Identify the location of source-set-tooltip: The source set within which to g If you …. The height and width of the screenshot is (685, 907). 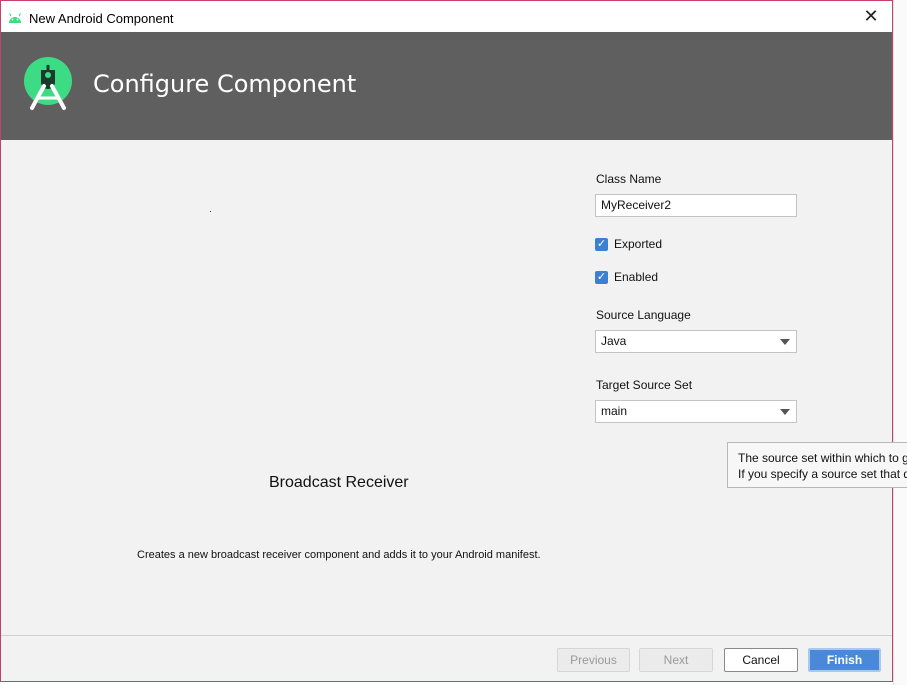
(817, 465).